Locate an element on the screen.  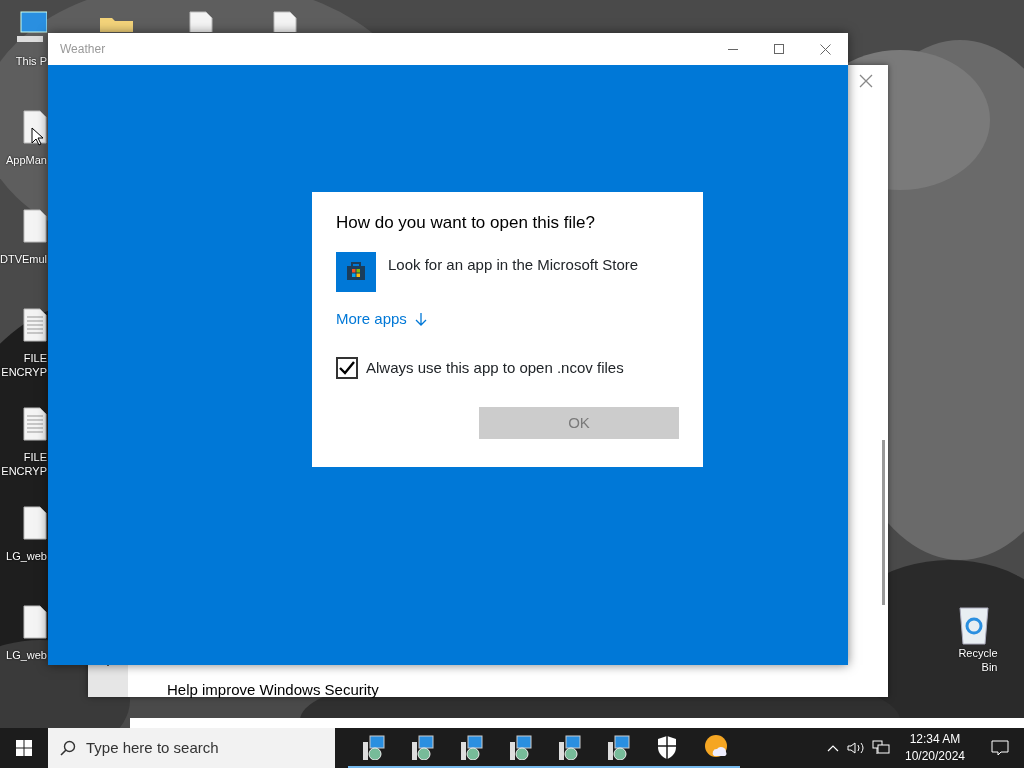
windows-logo-icon is located at coordinates (24, 748).